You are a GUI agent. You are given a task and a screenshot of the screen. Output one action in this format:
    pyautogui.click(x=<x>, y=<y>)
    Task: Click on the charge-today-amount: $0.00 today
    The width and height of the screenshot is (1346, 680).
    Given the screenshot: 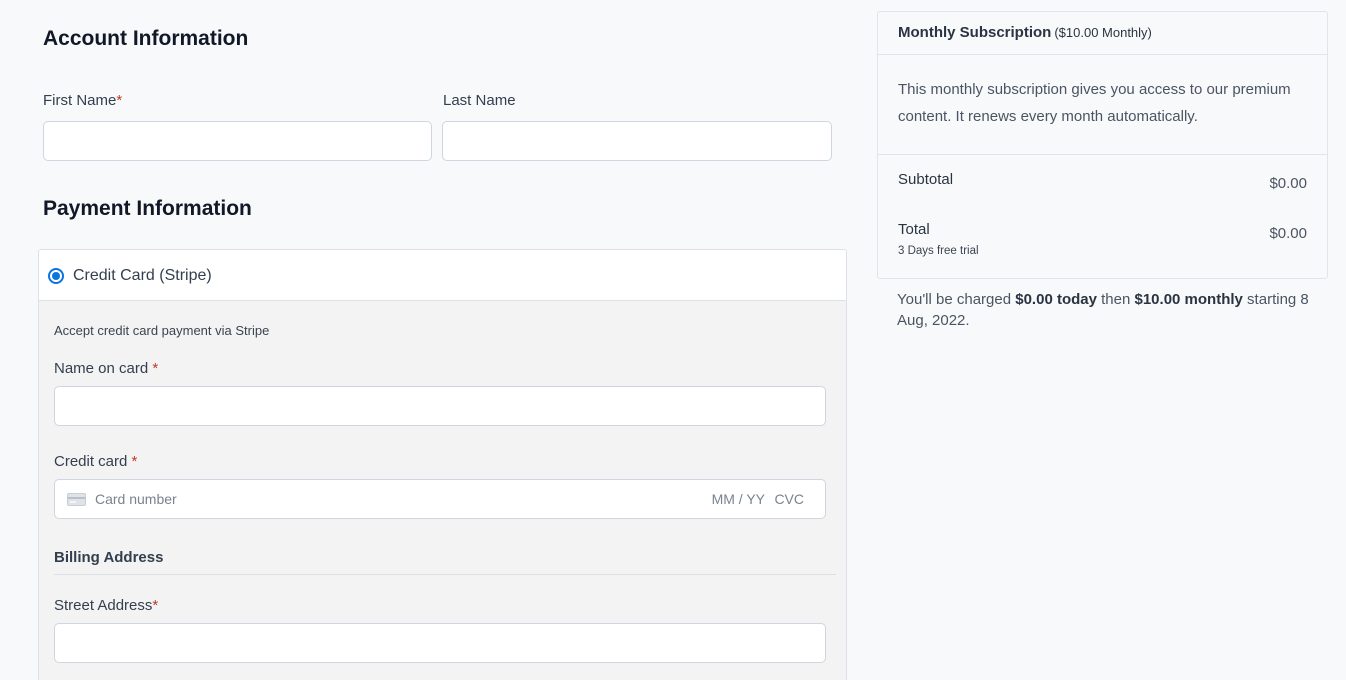 What is the action you would take?
    pyautogui.click(x=1056, y=299)
    